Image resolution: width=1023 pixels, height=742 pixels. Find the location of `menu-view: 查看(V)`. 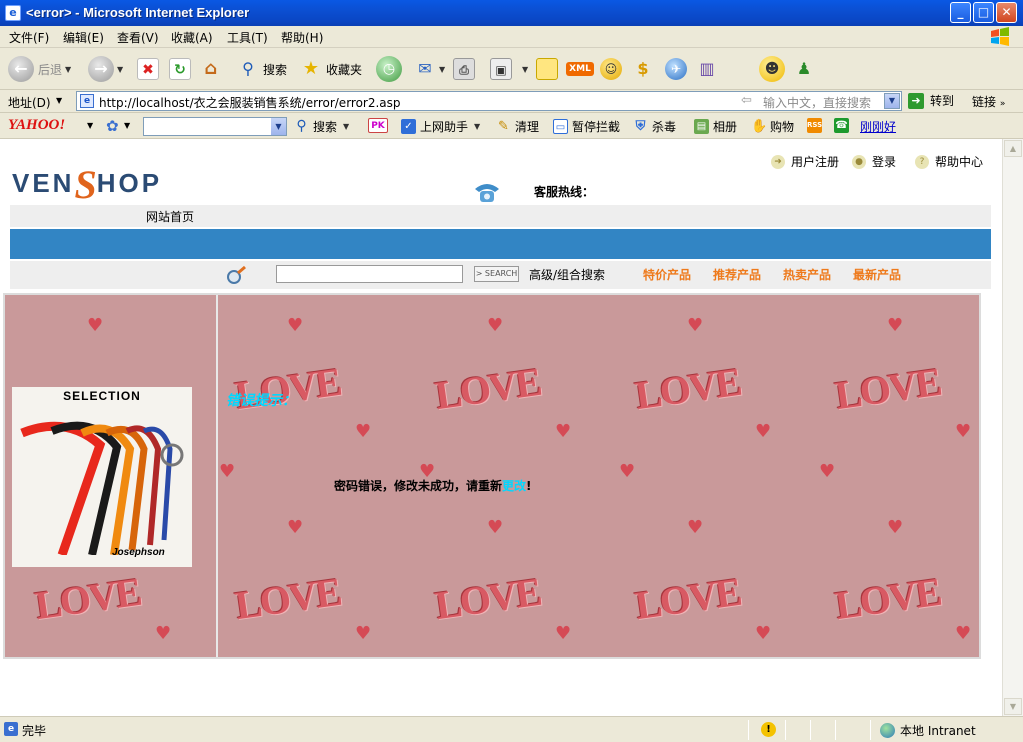

menu-view: 查看(V) is located at coordinates (138, 37).